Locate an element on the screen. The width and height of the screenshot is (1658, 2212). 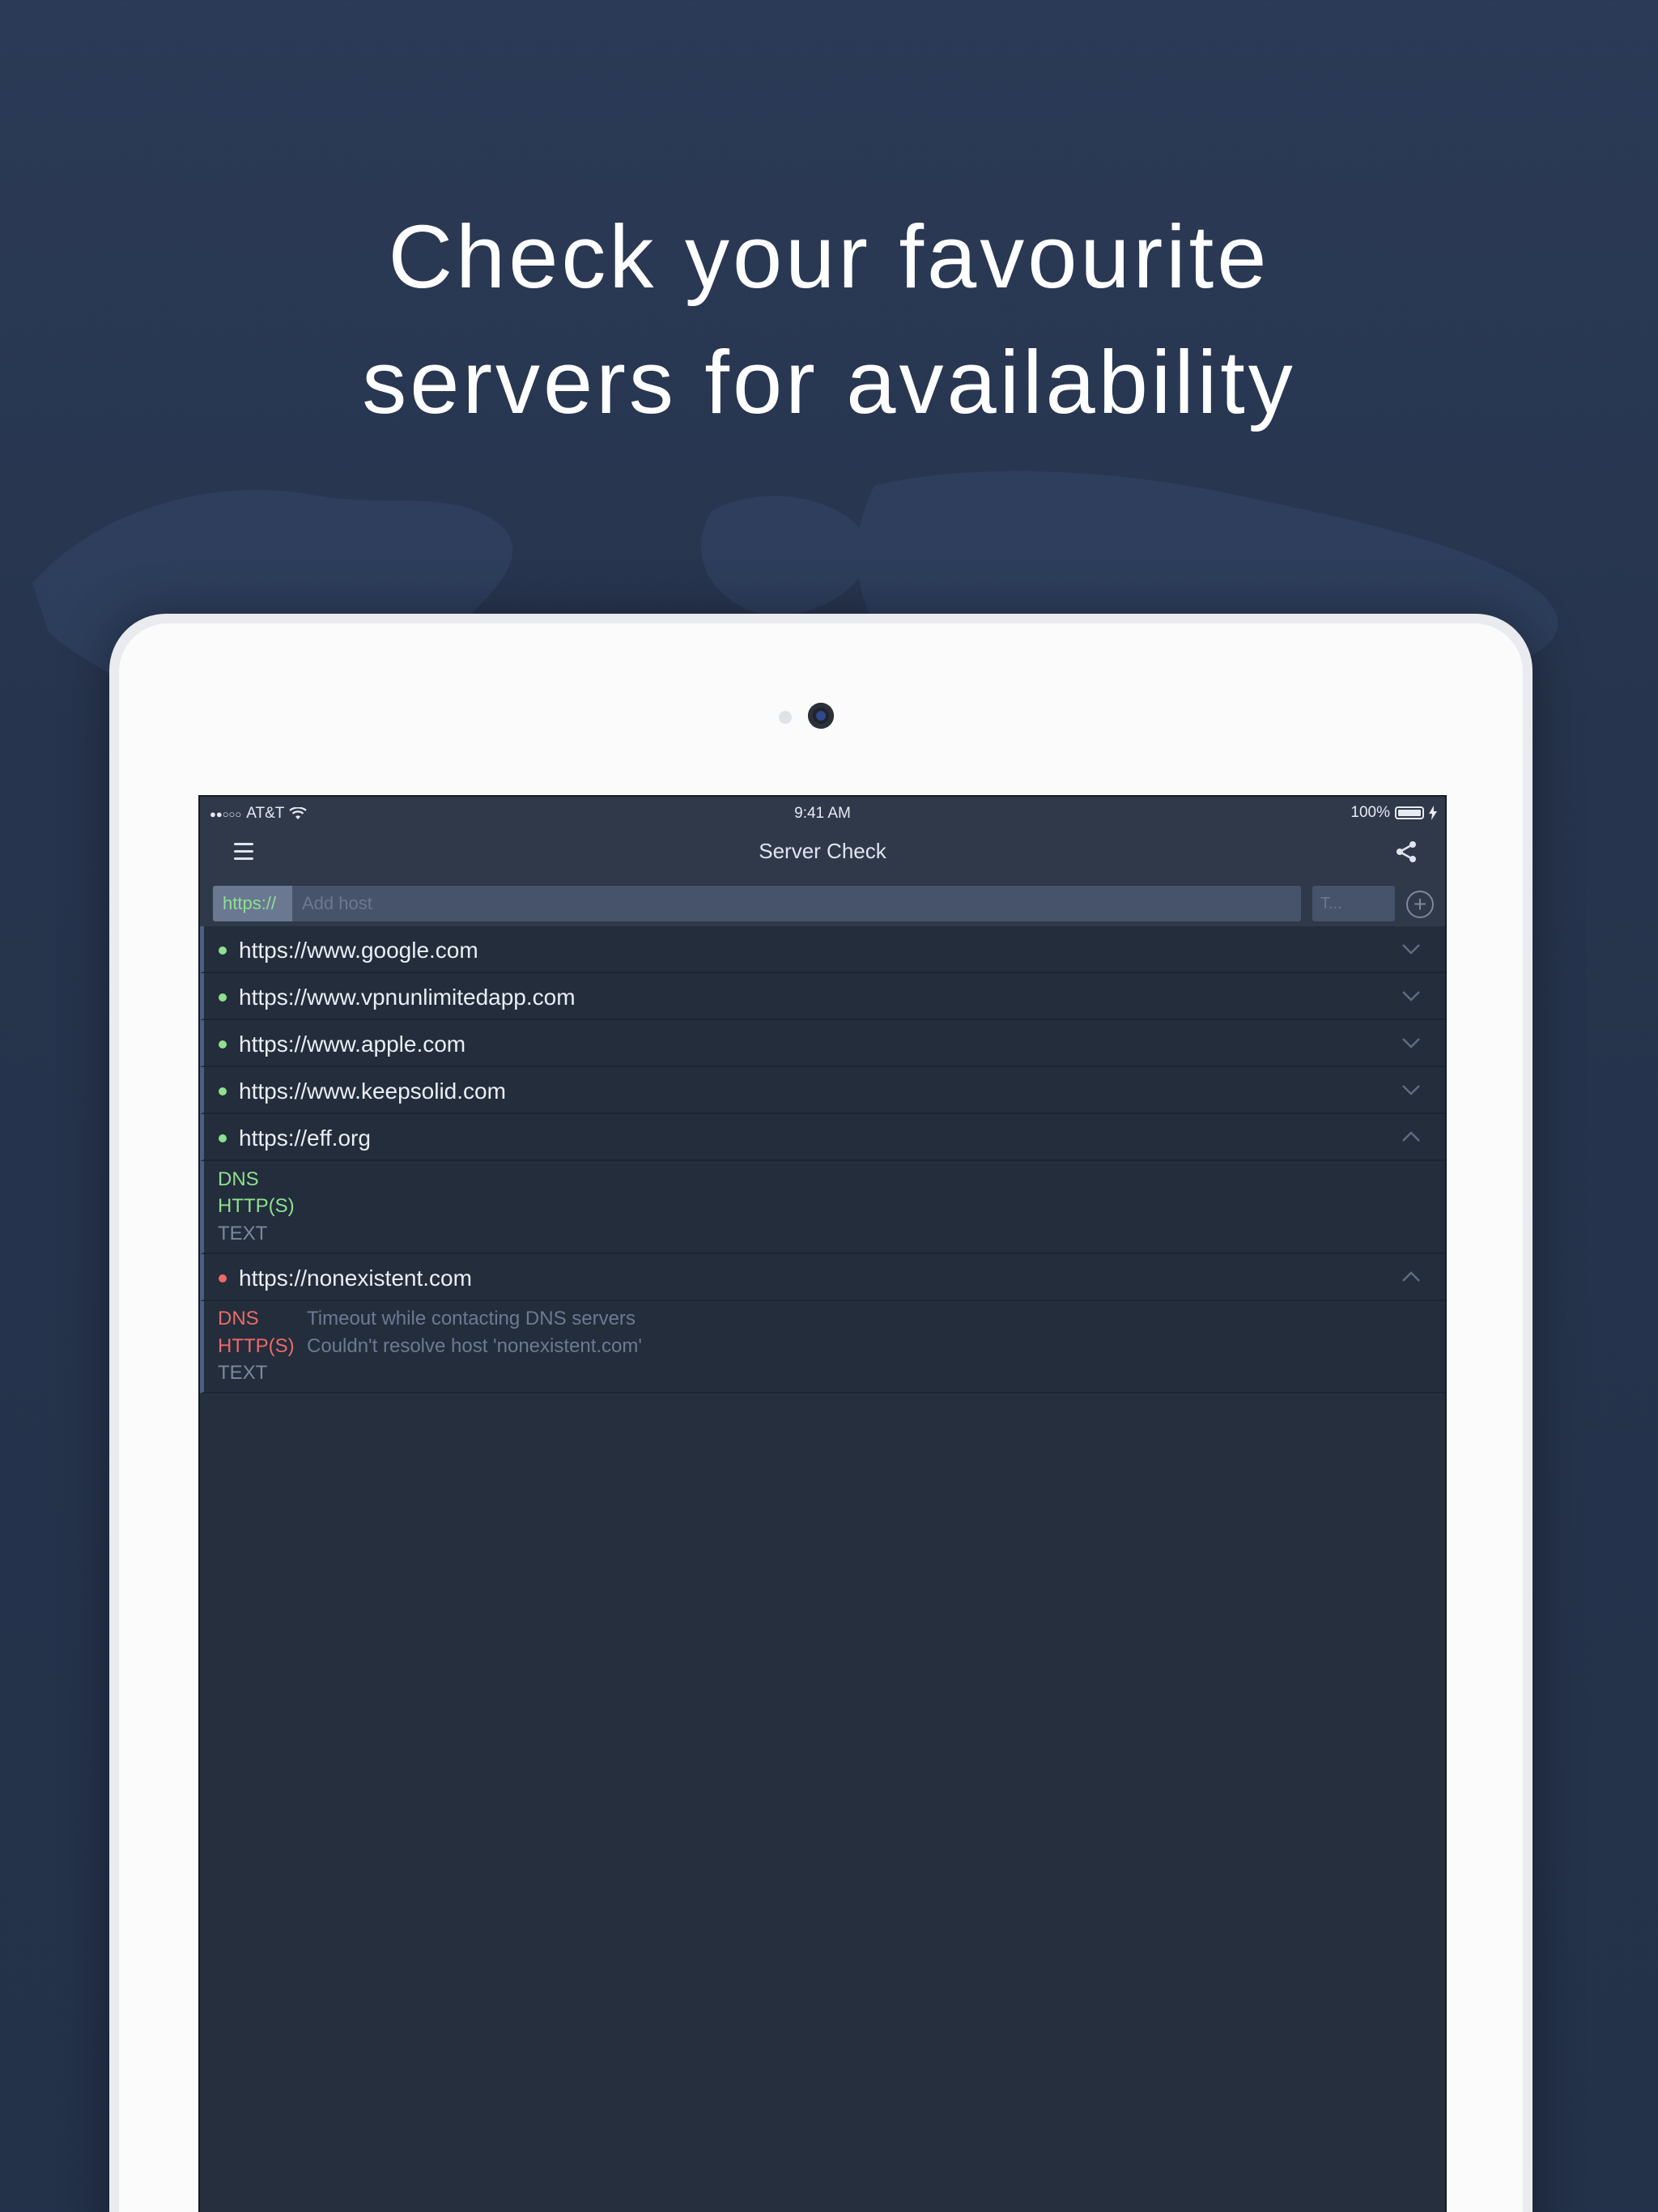
add-host-field: https:// is located at coordinates (757, 903).